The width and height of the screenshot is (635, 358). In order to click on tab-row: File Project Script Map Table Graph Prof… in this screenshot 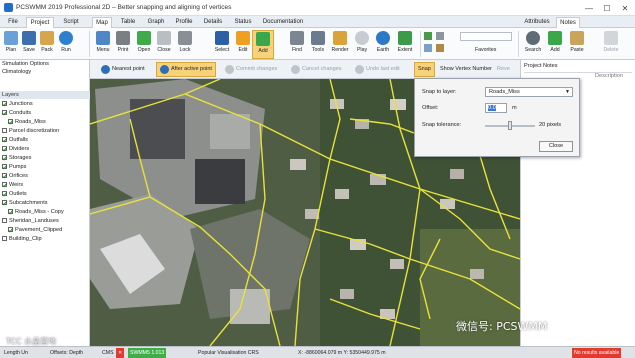, I will do `click(317, 22)`.